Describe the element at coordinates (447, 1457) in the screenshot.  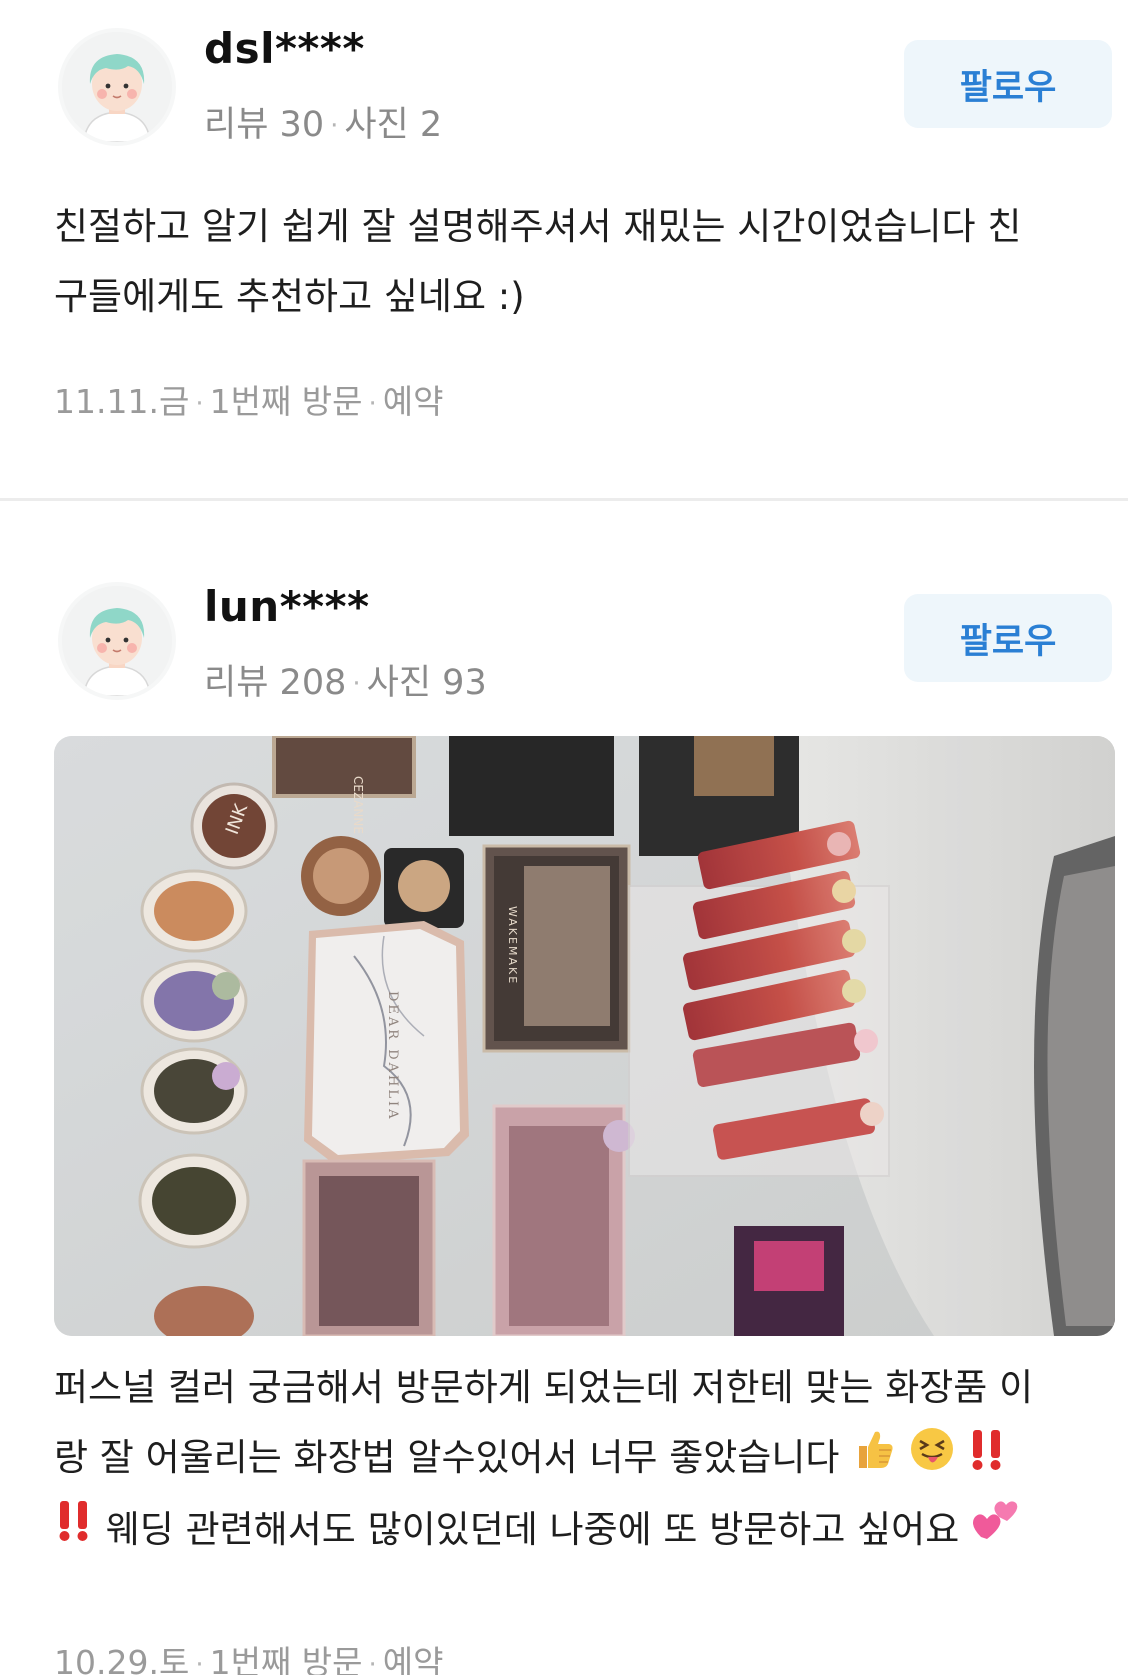
I see `review-text-line: 랑 잘 어울리는 화장법 알수있어서 너무 좋았습니다` at that location.